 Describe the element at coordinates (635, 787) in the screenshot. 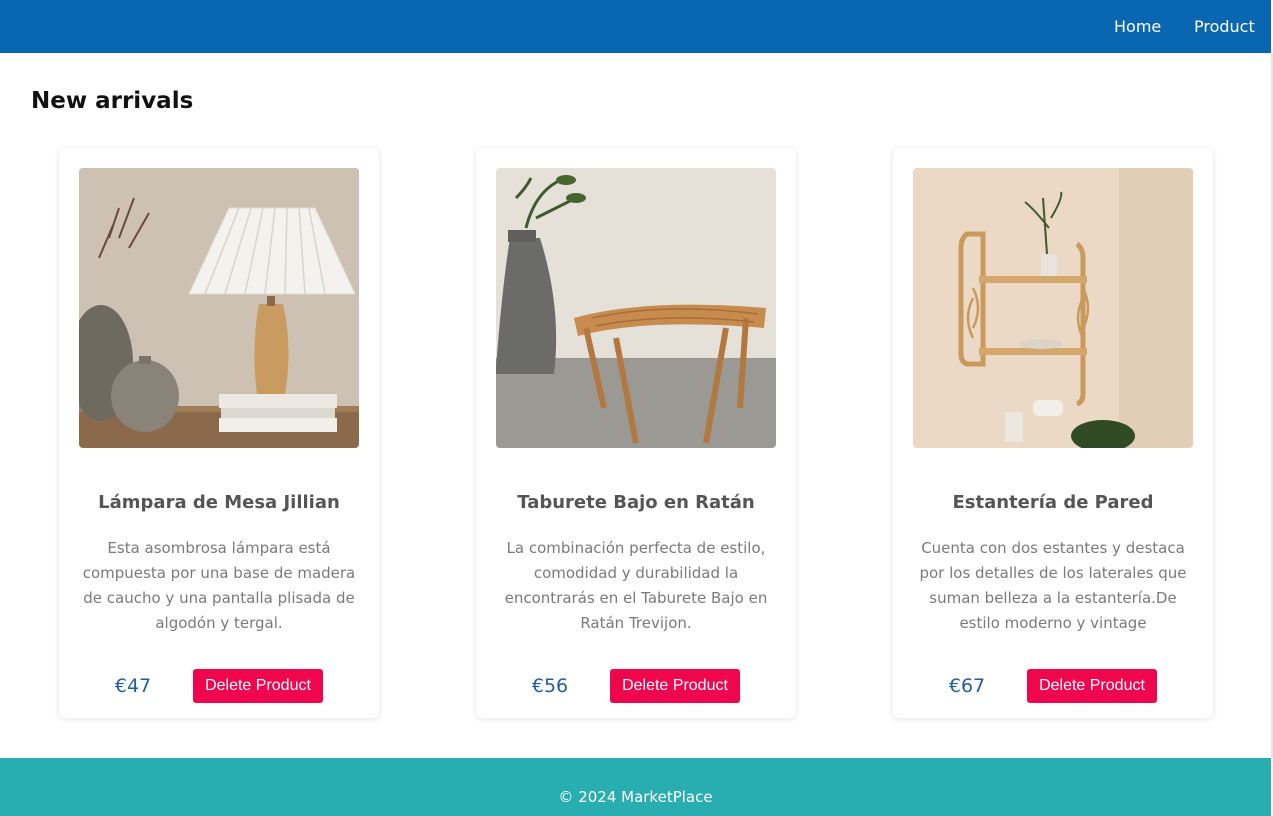

I see `footer: © 2024 MarketPlace` at that location.